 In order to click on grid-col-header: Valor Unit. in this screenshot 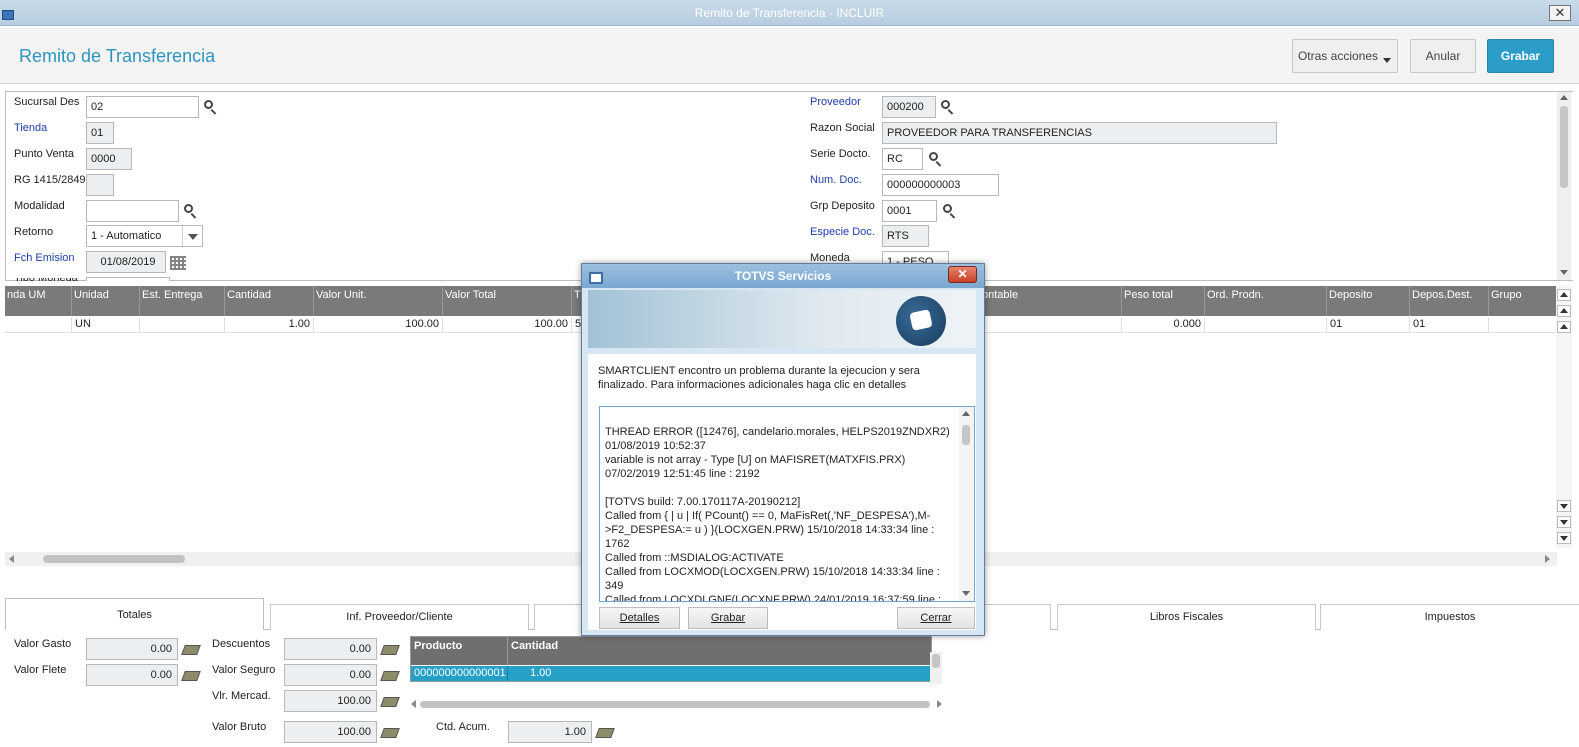, I will do `click(378, 301)`.